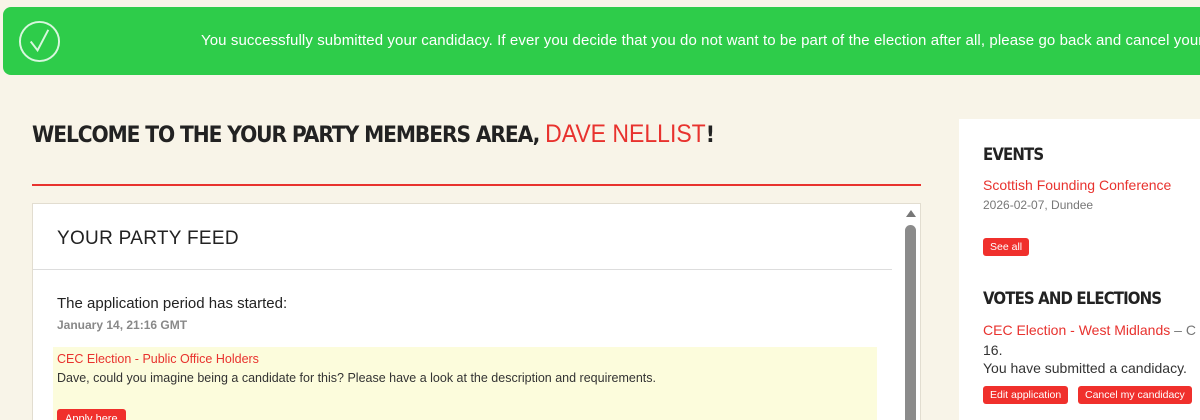  Describe the element at coordinates (476, 185) in the screenshot. I see `heading-divider` at that location.